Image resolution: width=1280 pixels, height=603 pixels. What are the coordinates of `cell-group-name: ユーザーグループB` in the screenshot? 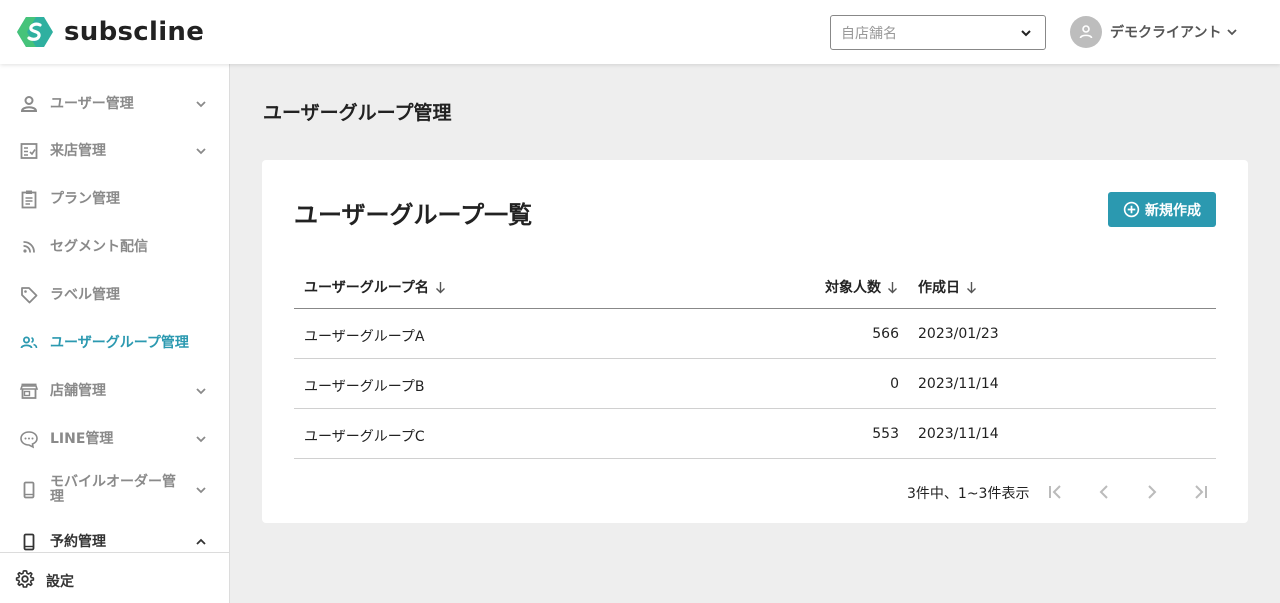 It's located at (364, 387).